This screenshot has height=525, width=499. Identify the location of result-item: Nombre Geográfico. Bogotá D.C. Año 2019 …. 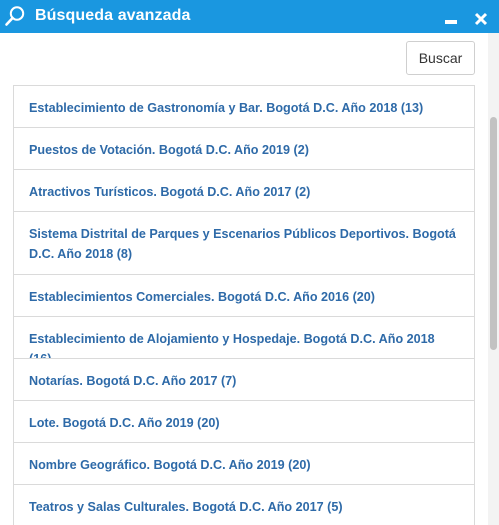
(244, 463).